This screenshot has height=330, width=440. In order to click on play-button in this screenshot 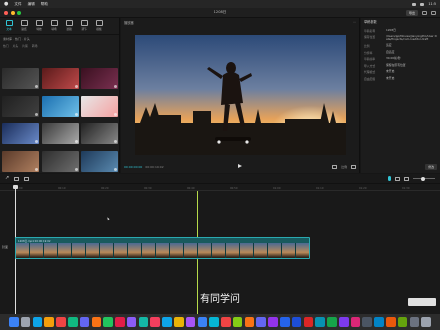, I will do `click(240, 166)`.